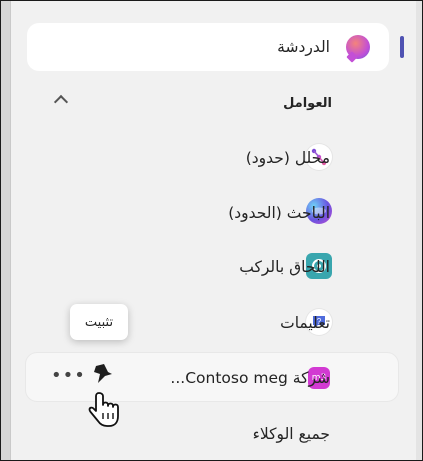 This screenshot has width=423, height=461. Describe the element at coordinates (99, 322) in the screenshot. I see `pin-tooltip: تثبيت` at that location.